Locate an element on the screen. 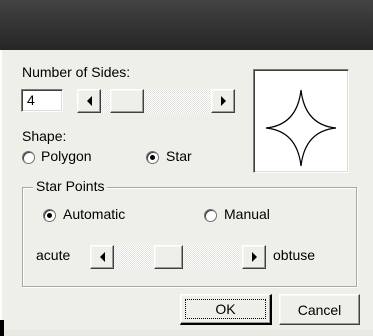 The image size is (373, 336). cancel-button: Cancel is located at coordinates (319, 309).